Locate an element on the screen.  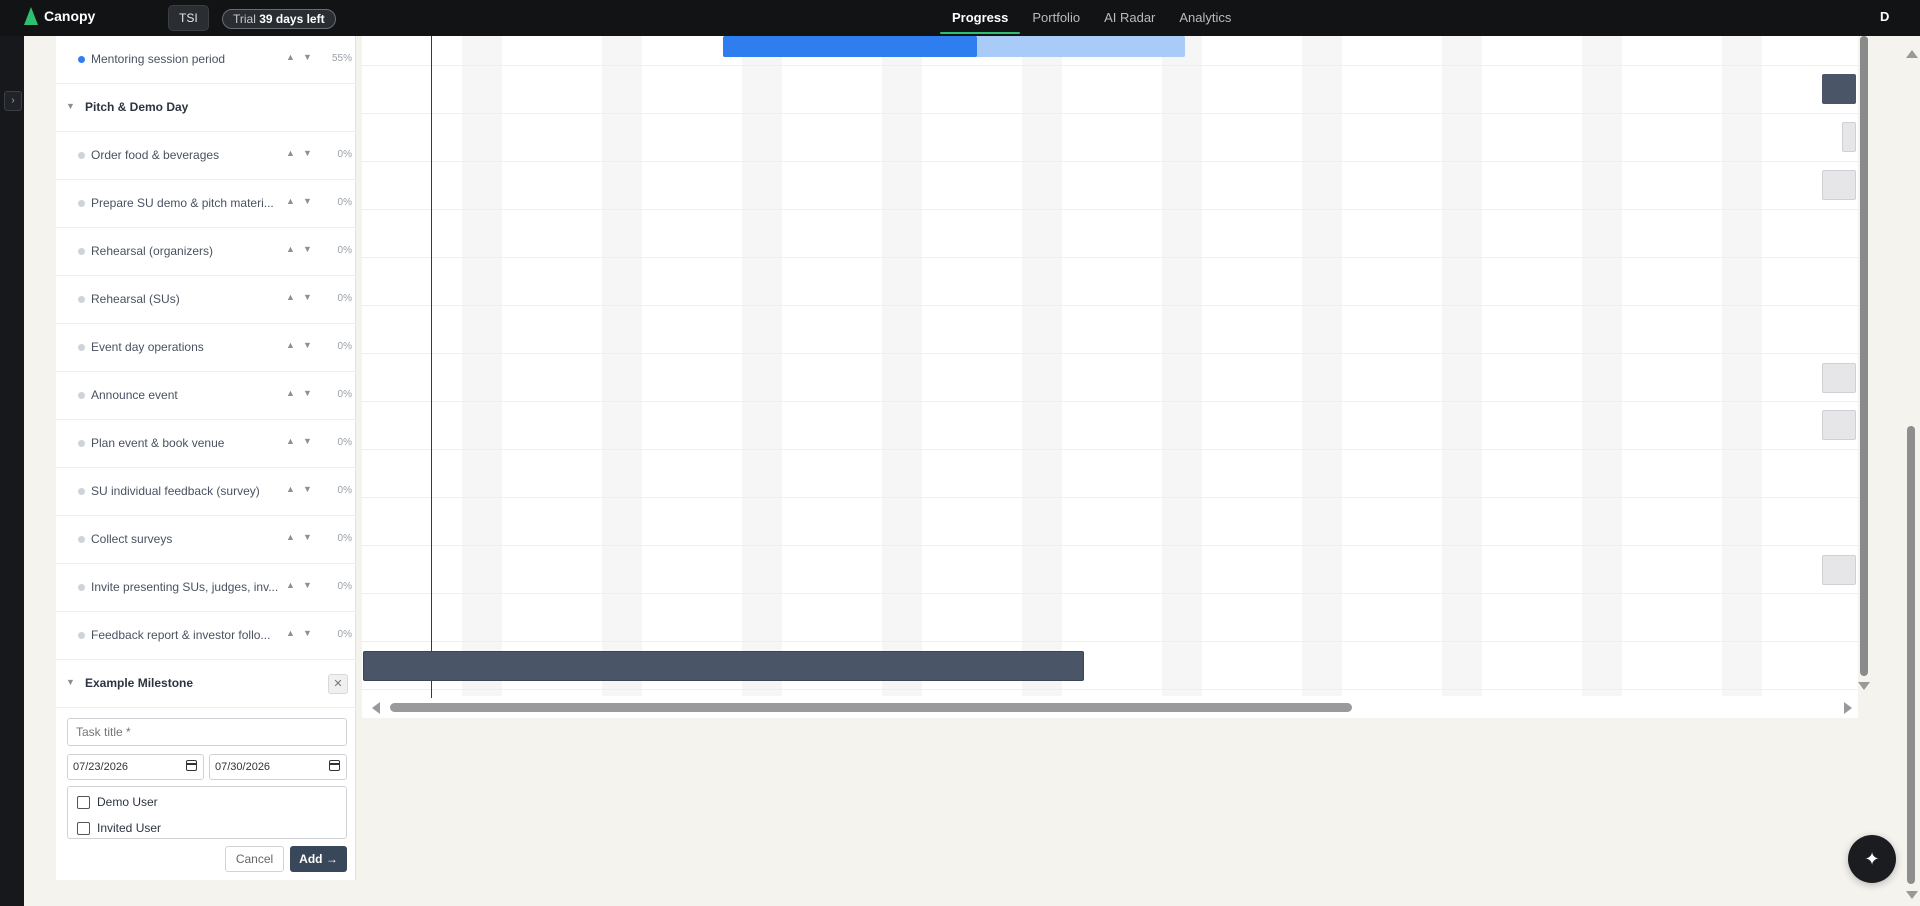
start-date-input: 07/23/2026 is located at coordinates (135, 767).